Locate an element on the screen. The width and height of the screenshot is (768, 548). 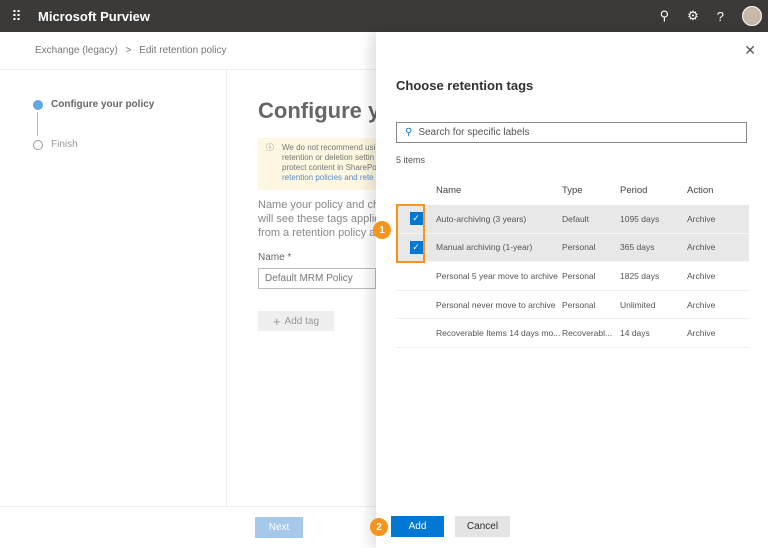
table-header: Name Type Period Action is located at coordinates (572, 190).